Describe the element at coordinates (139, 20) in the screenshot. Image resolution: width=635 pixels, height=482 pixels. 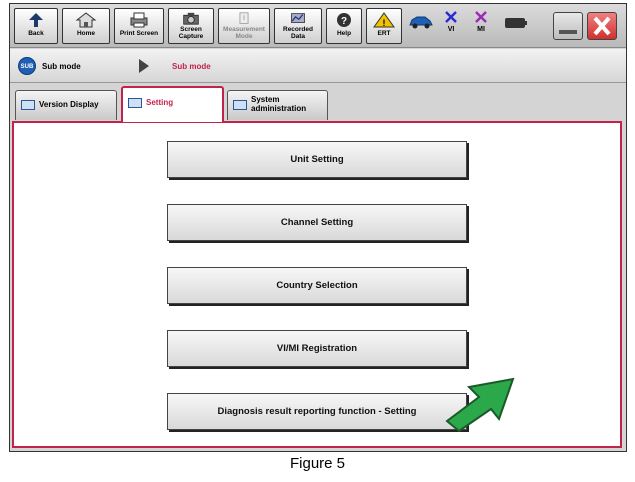
I see `printer-icon` at that location.